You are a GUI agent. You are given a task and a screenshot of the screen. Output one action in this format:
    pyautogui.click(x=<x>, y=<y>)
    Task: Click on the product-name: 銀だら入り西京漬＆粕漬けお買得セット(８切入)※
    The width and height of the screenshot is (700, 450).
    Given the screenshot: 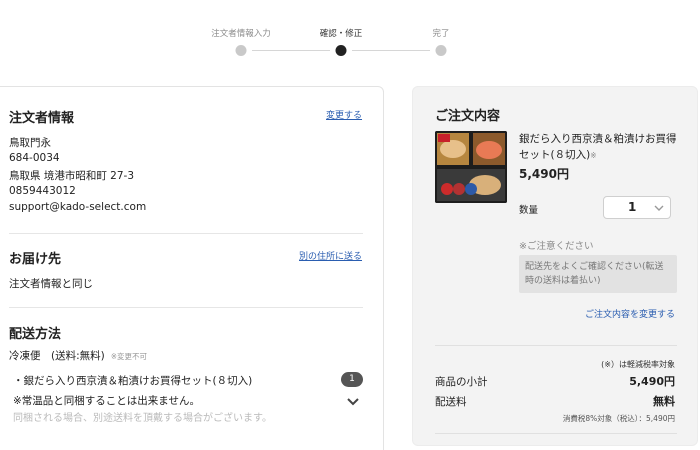 What is the action you would take?
    pyautogui.click(x=599, y=147)
    